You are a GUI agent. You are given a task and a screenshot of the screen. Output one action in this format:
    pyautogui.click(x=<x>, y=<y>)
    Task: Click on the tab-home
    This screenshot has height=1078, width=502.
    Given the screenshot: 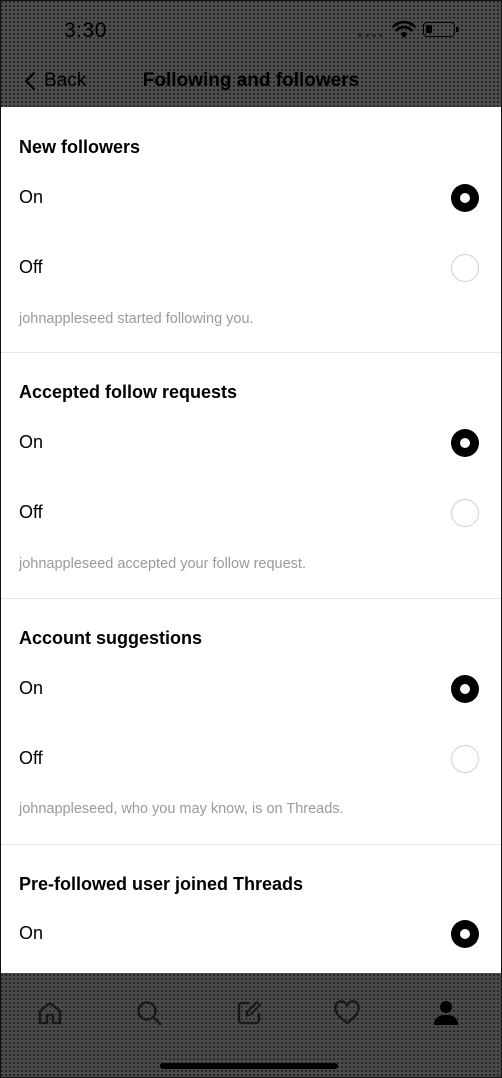 What is the action you would take?
    pyautogui.click(x=50, y=1013)
    